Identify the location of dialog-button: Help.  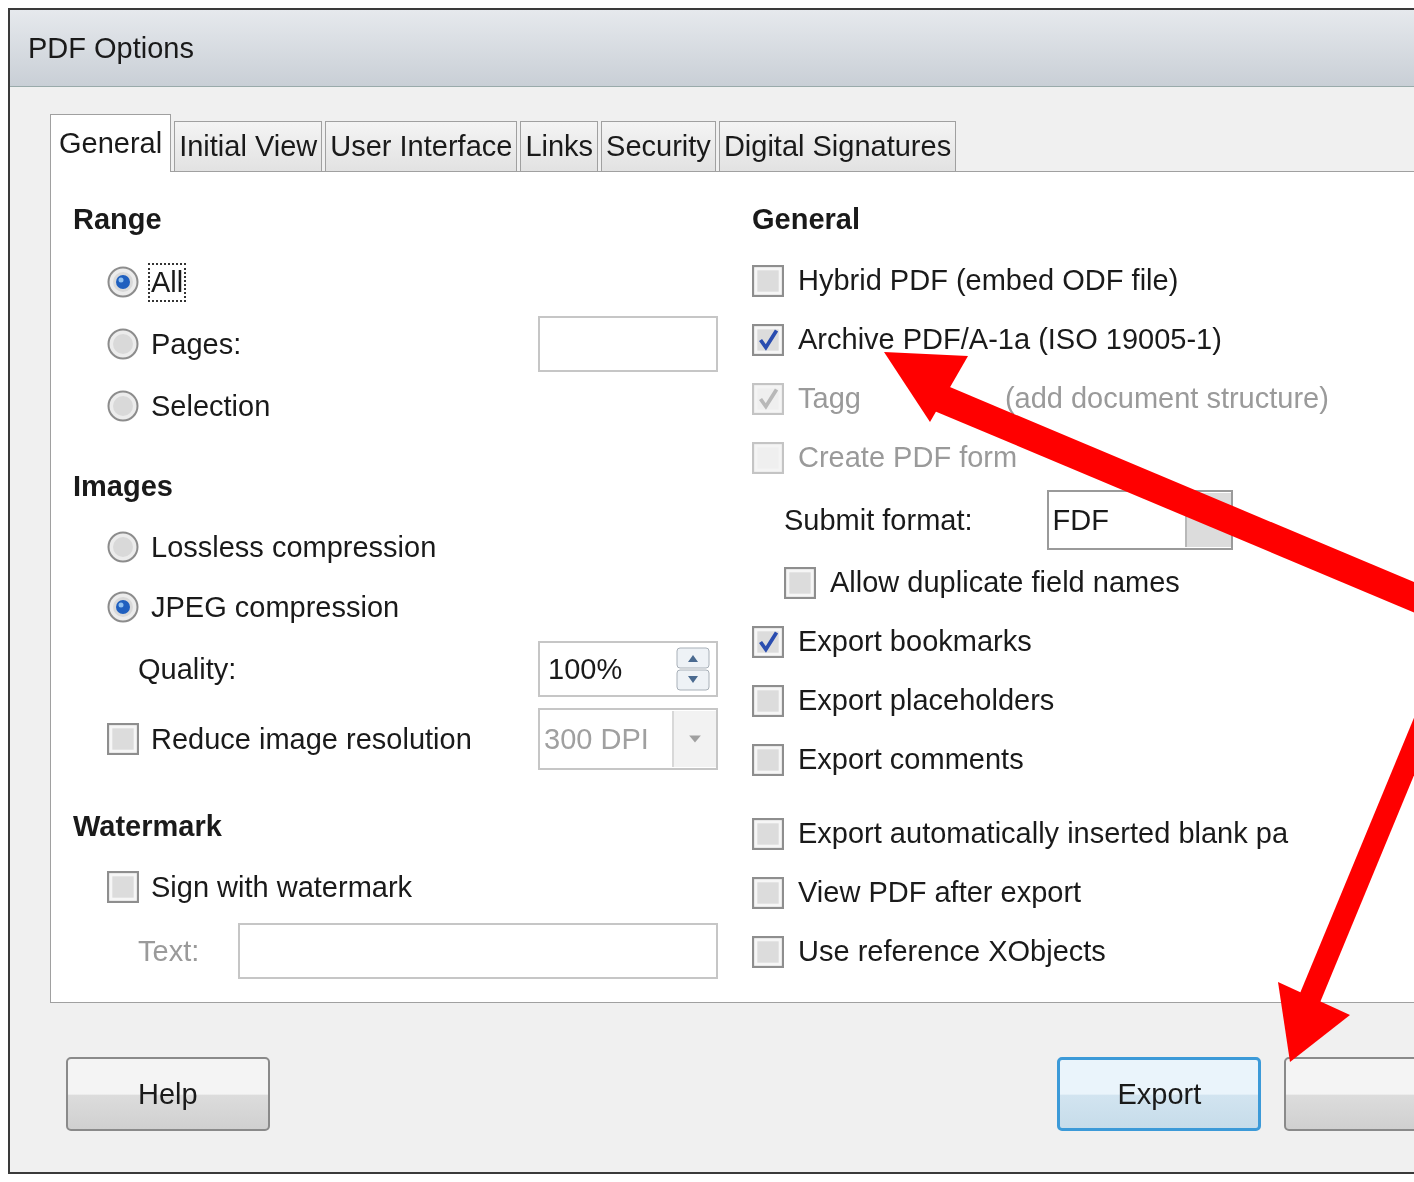
(168, 1094).